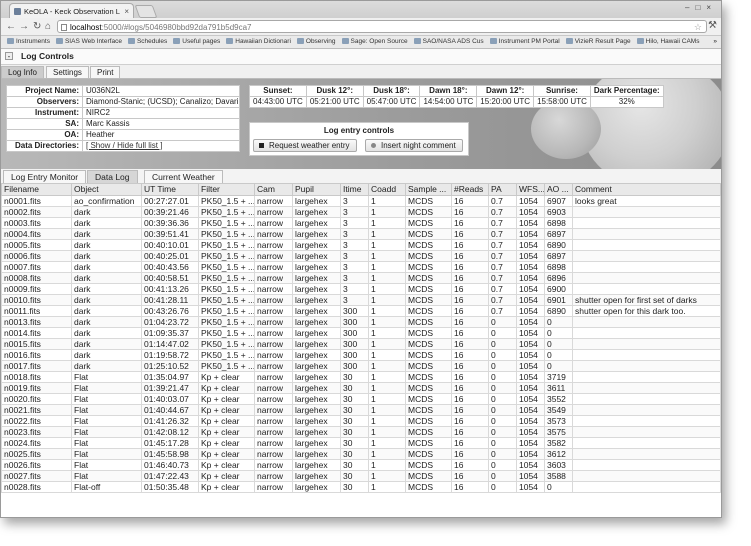 This screenshot has height=546, width=751. What do you see at coordinates (626, 102) in the screenshot?
I see `sun-time-value: 32%` at bounding box center [626, 102].